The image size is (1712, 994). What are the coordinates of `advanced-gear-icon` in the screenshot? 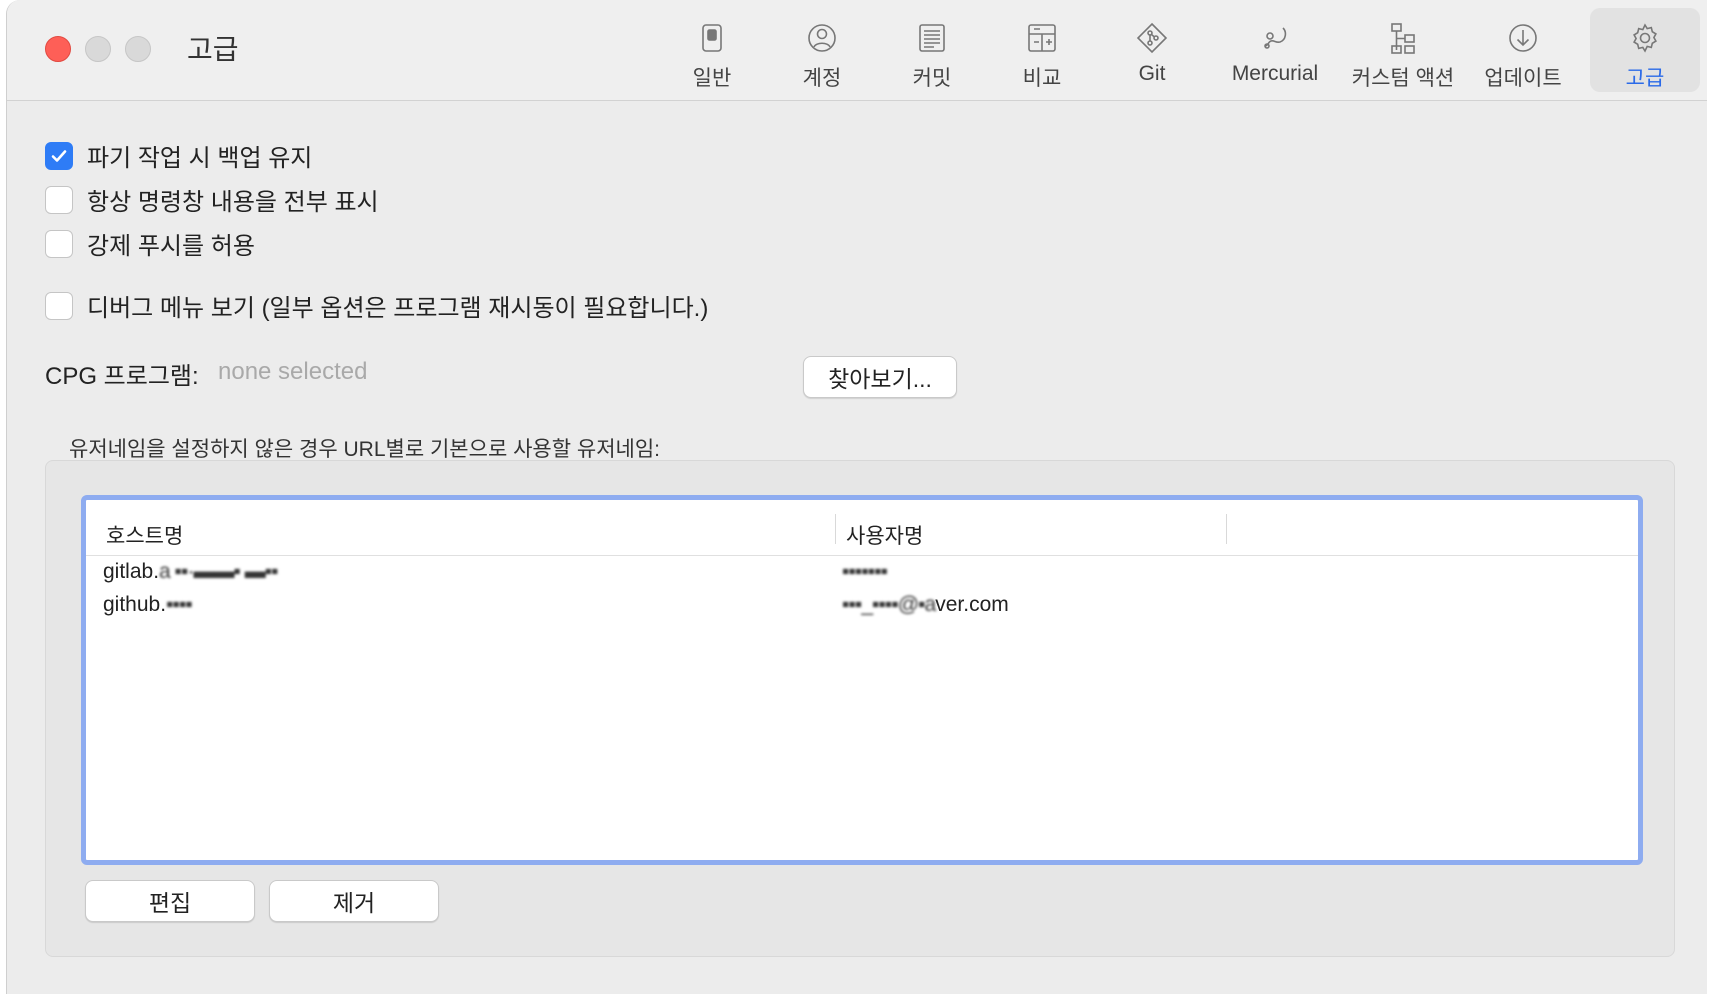 It's located at (1645, 38).